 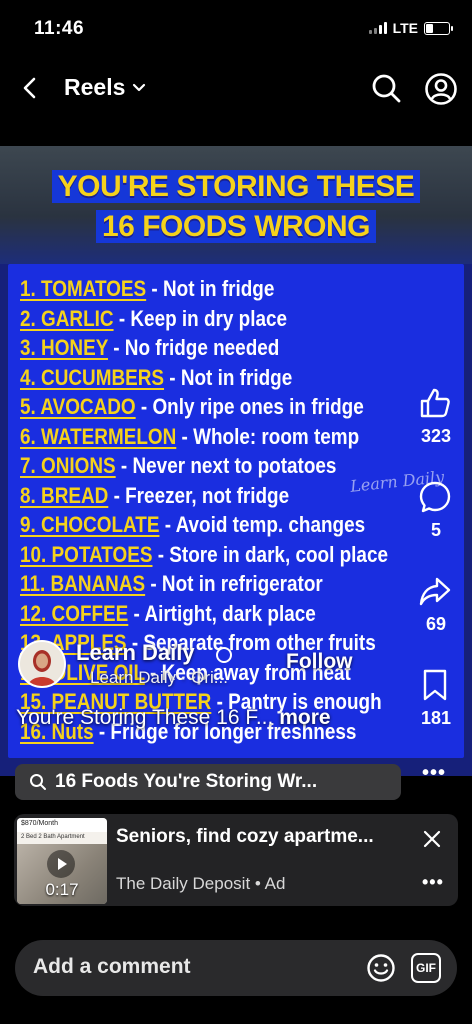 I want to click on food-list-item: 5. AVOCADO - Only ripe ones in fridge, so click(x=209, y=409).